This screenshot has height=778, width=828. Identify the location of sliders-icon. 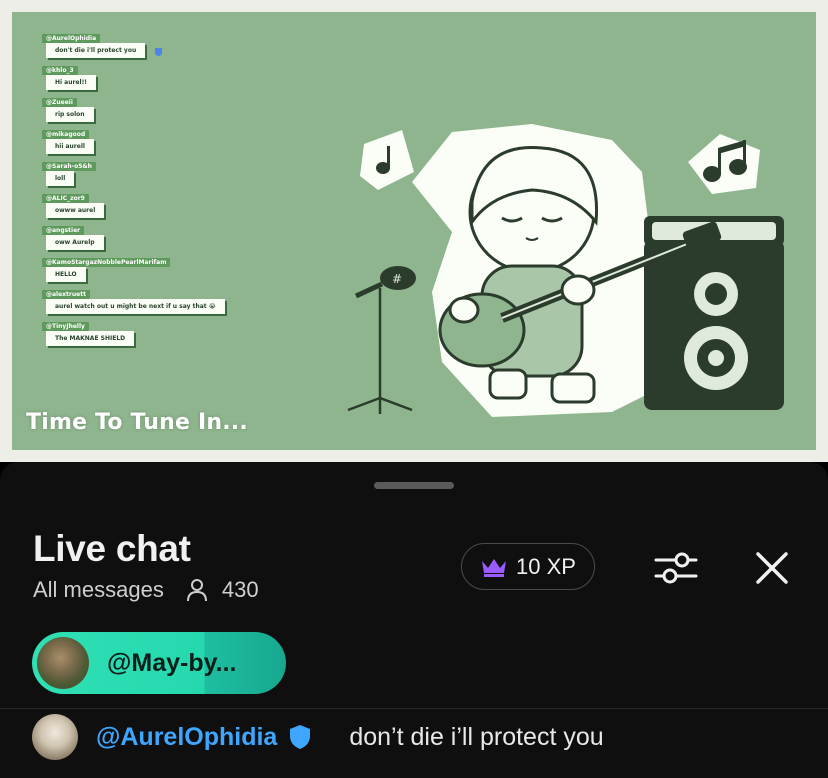
(676, 568).